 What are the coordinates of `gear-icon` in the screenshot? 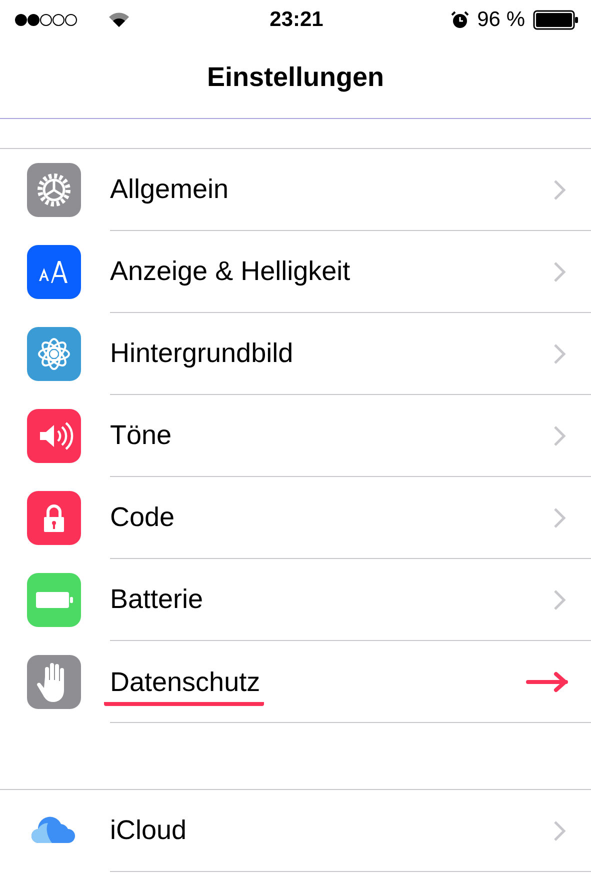 It's located at (54, 190).